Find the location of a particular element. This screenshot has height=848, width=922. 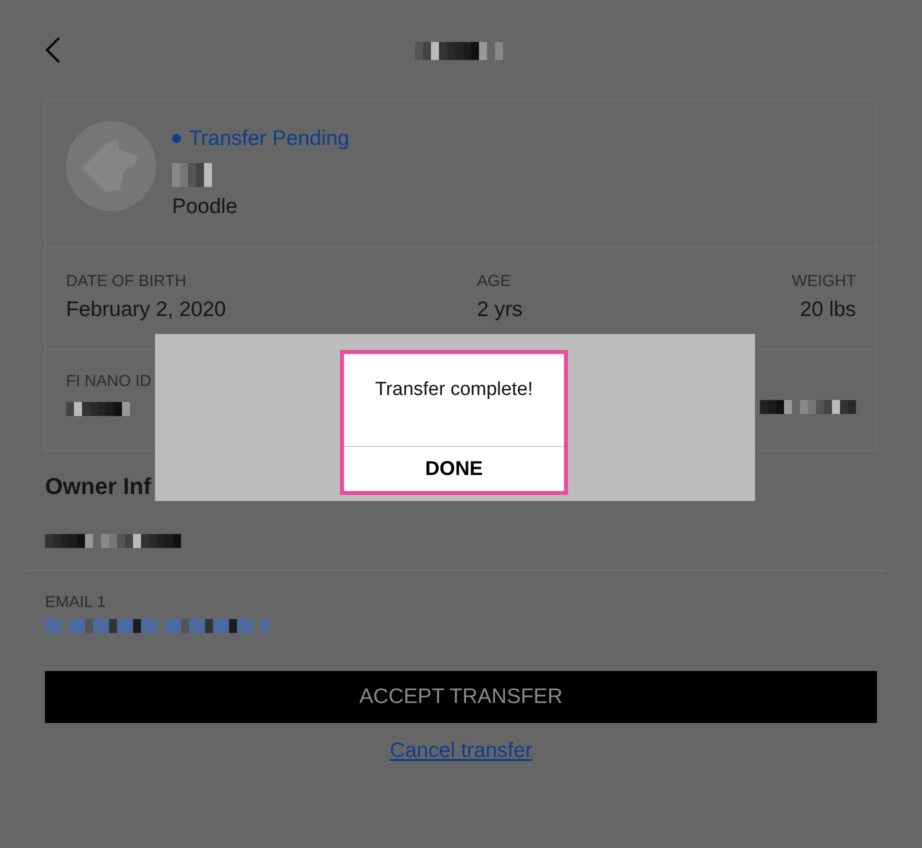

field-value: February 2, 2020 is located at coordinates (146, 310).